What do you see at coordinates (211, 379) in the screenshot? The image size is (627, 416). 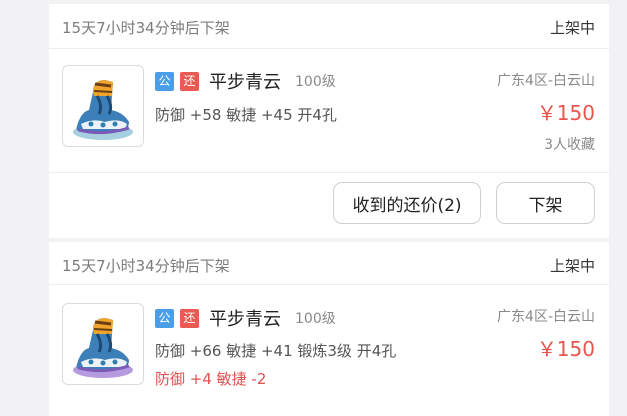 I see `item-stats-change: 防御 +4 敏捷 -2` at bounding box center [211, 379].